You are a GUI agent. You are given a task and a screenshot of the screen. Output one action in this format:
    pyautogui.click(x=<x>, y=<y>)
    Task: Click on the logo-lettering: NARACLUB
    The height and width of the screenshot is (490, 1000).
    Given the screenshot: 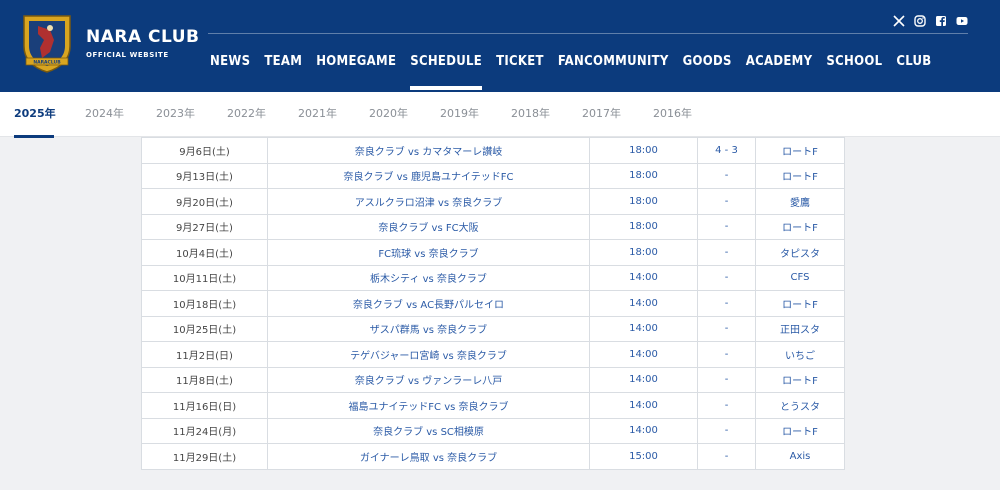 What is the action you would take?
    pyautogui.click(x=47, y=63)
    